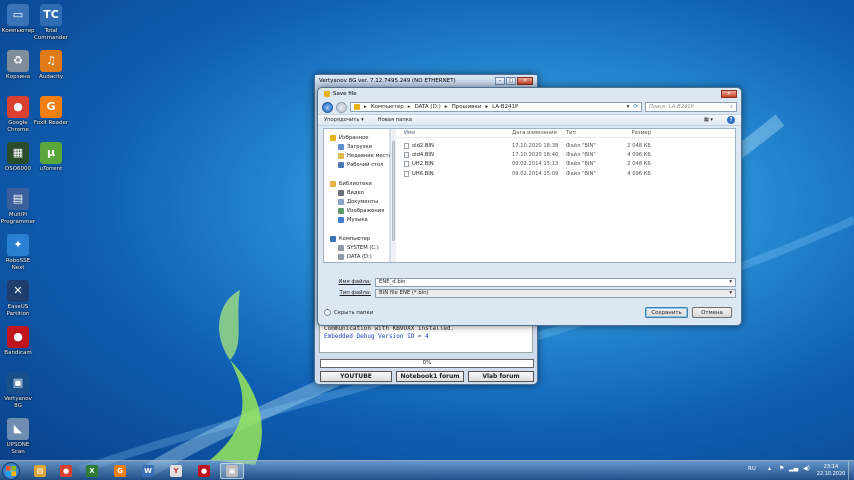 This screenshot has height=480, width=854. I want to click on view-options-icon: ▦ ▾, so click(708, 120).